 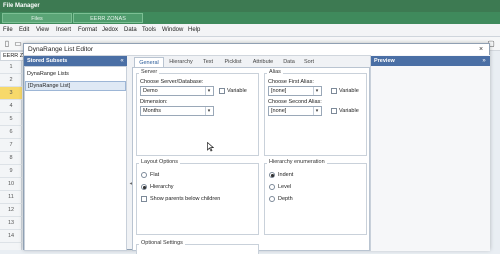 I want to click on second-alias-select: [none] ▾, so click(x=295, y=111).